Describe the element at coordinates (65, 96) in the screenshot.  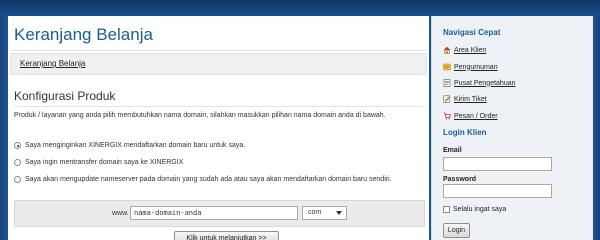
I see `section-title: Konfigurasi Produk` at that location.